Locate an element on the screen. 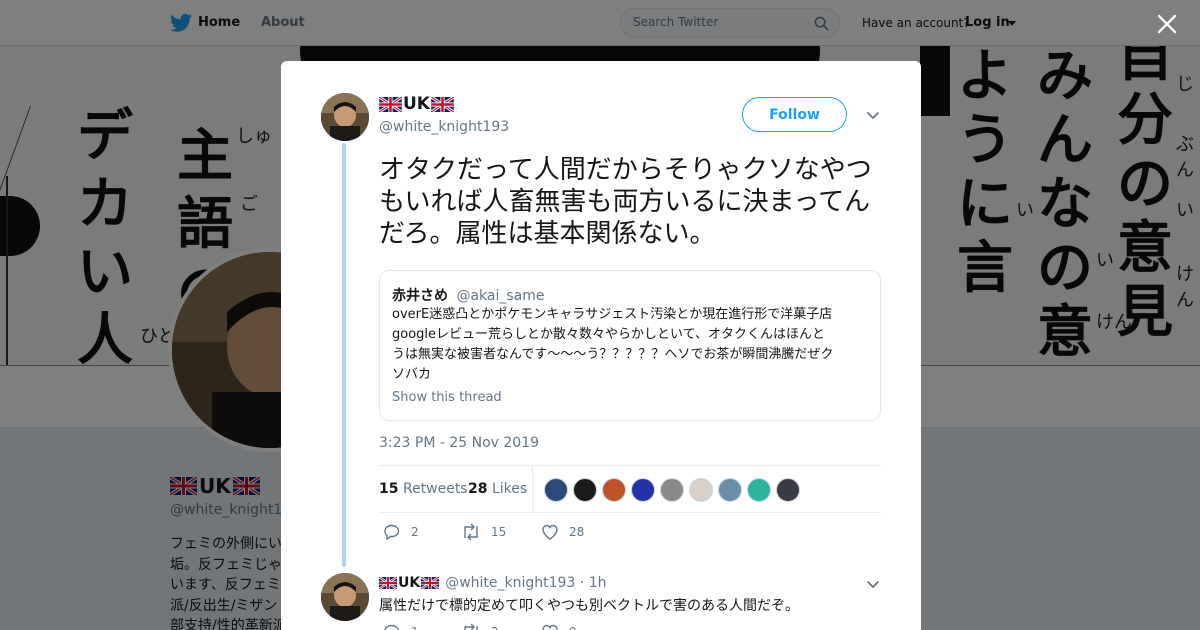 This screenshot has width=1200, height=630. quote-author-name: 赤井さめ is located at coordinates (420, 296).